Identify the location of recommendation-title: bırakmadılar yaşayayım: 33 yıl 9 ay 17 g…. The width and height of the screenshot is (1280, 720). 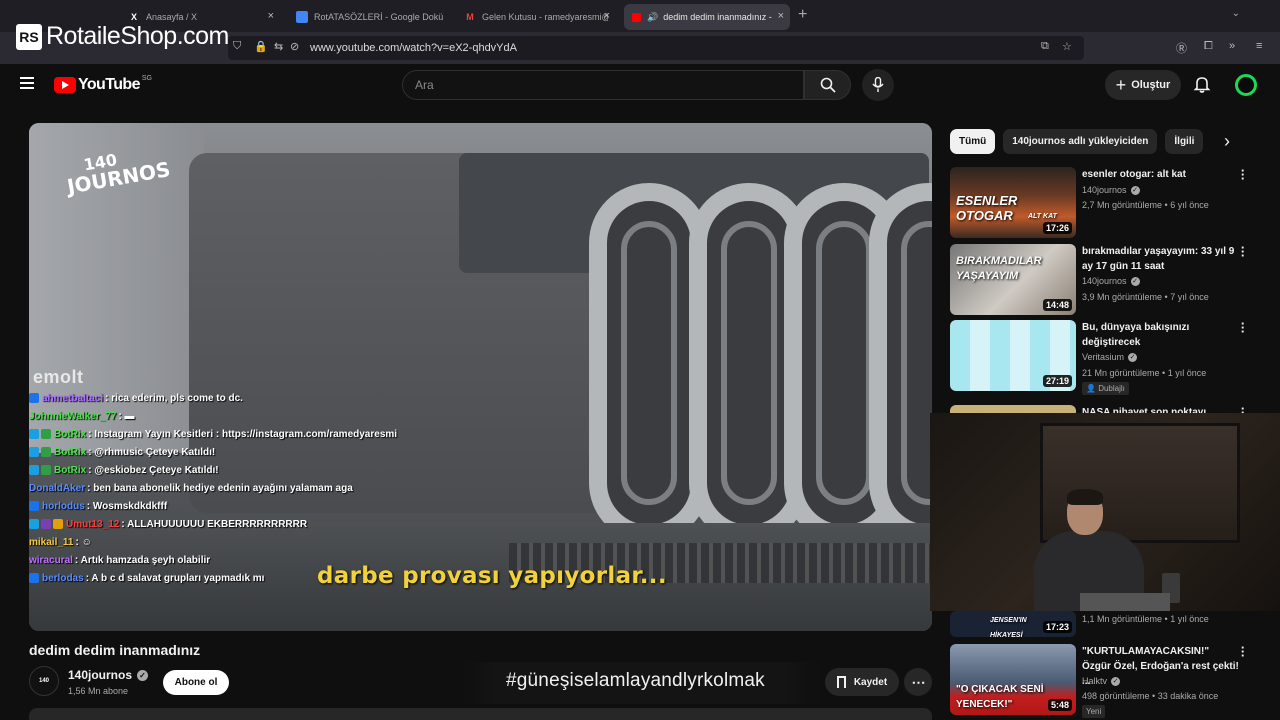
(1161, 259).